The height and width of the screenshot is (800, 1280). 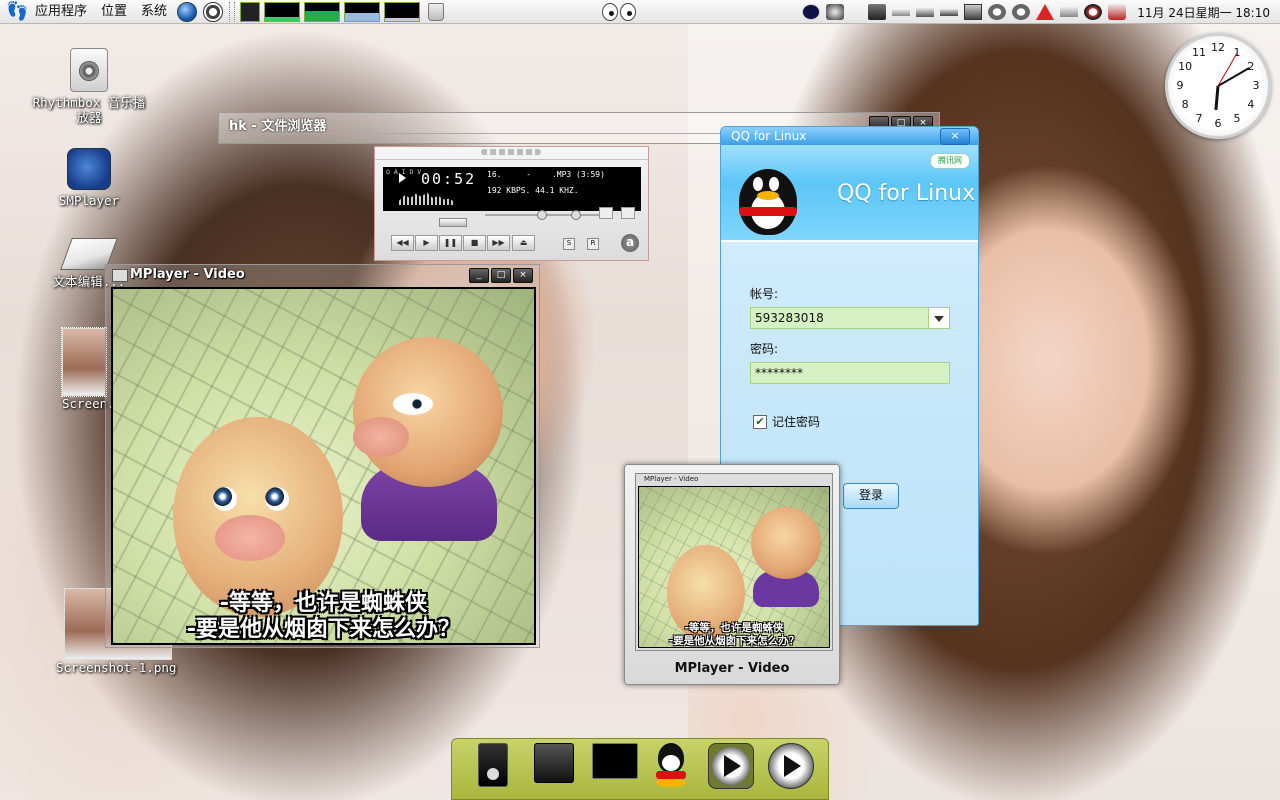 What do you see at coordinates (498, 243) in the screenshot?
I see `next-button: ▶▶` at bounding box center [498, 243].